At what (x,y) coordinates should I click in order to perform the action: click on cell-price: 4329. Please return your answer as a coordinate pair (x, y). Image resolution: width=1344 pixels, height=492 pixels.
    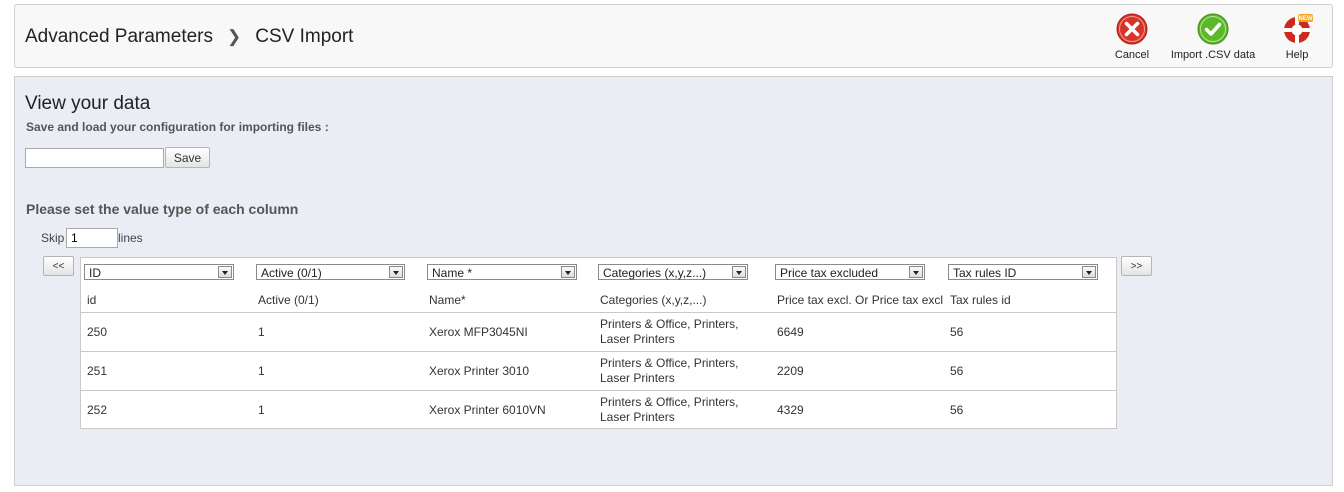
    Looking at the image, I should click on (790, 410).